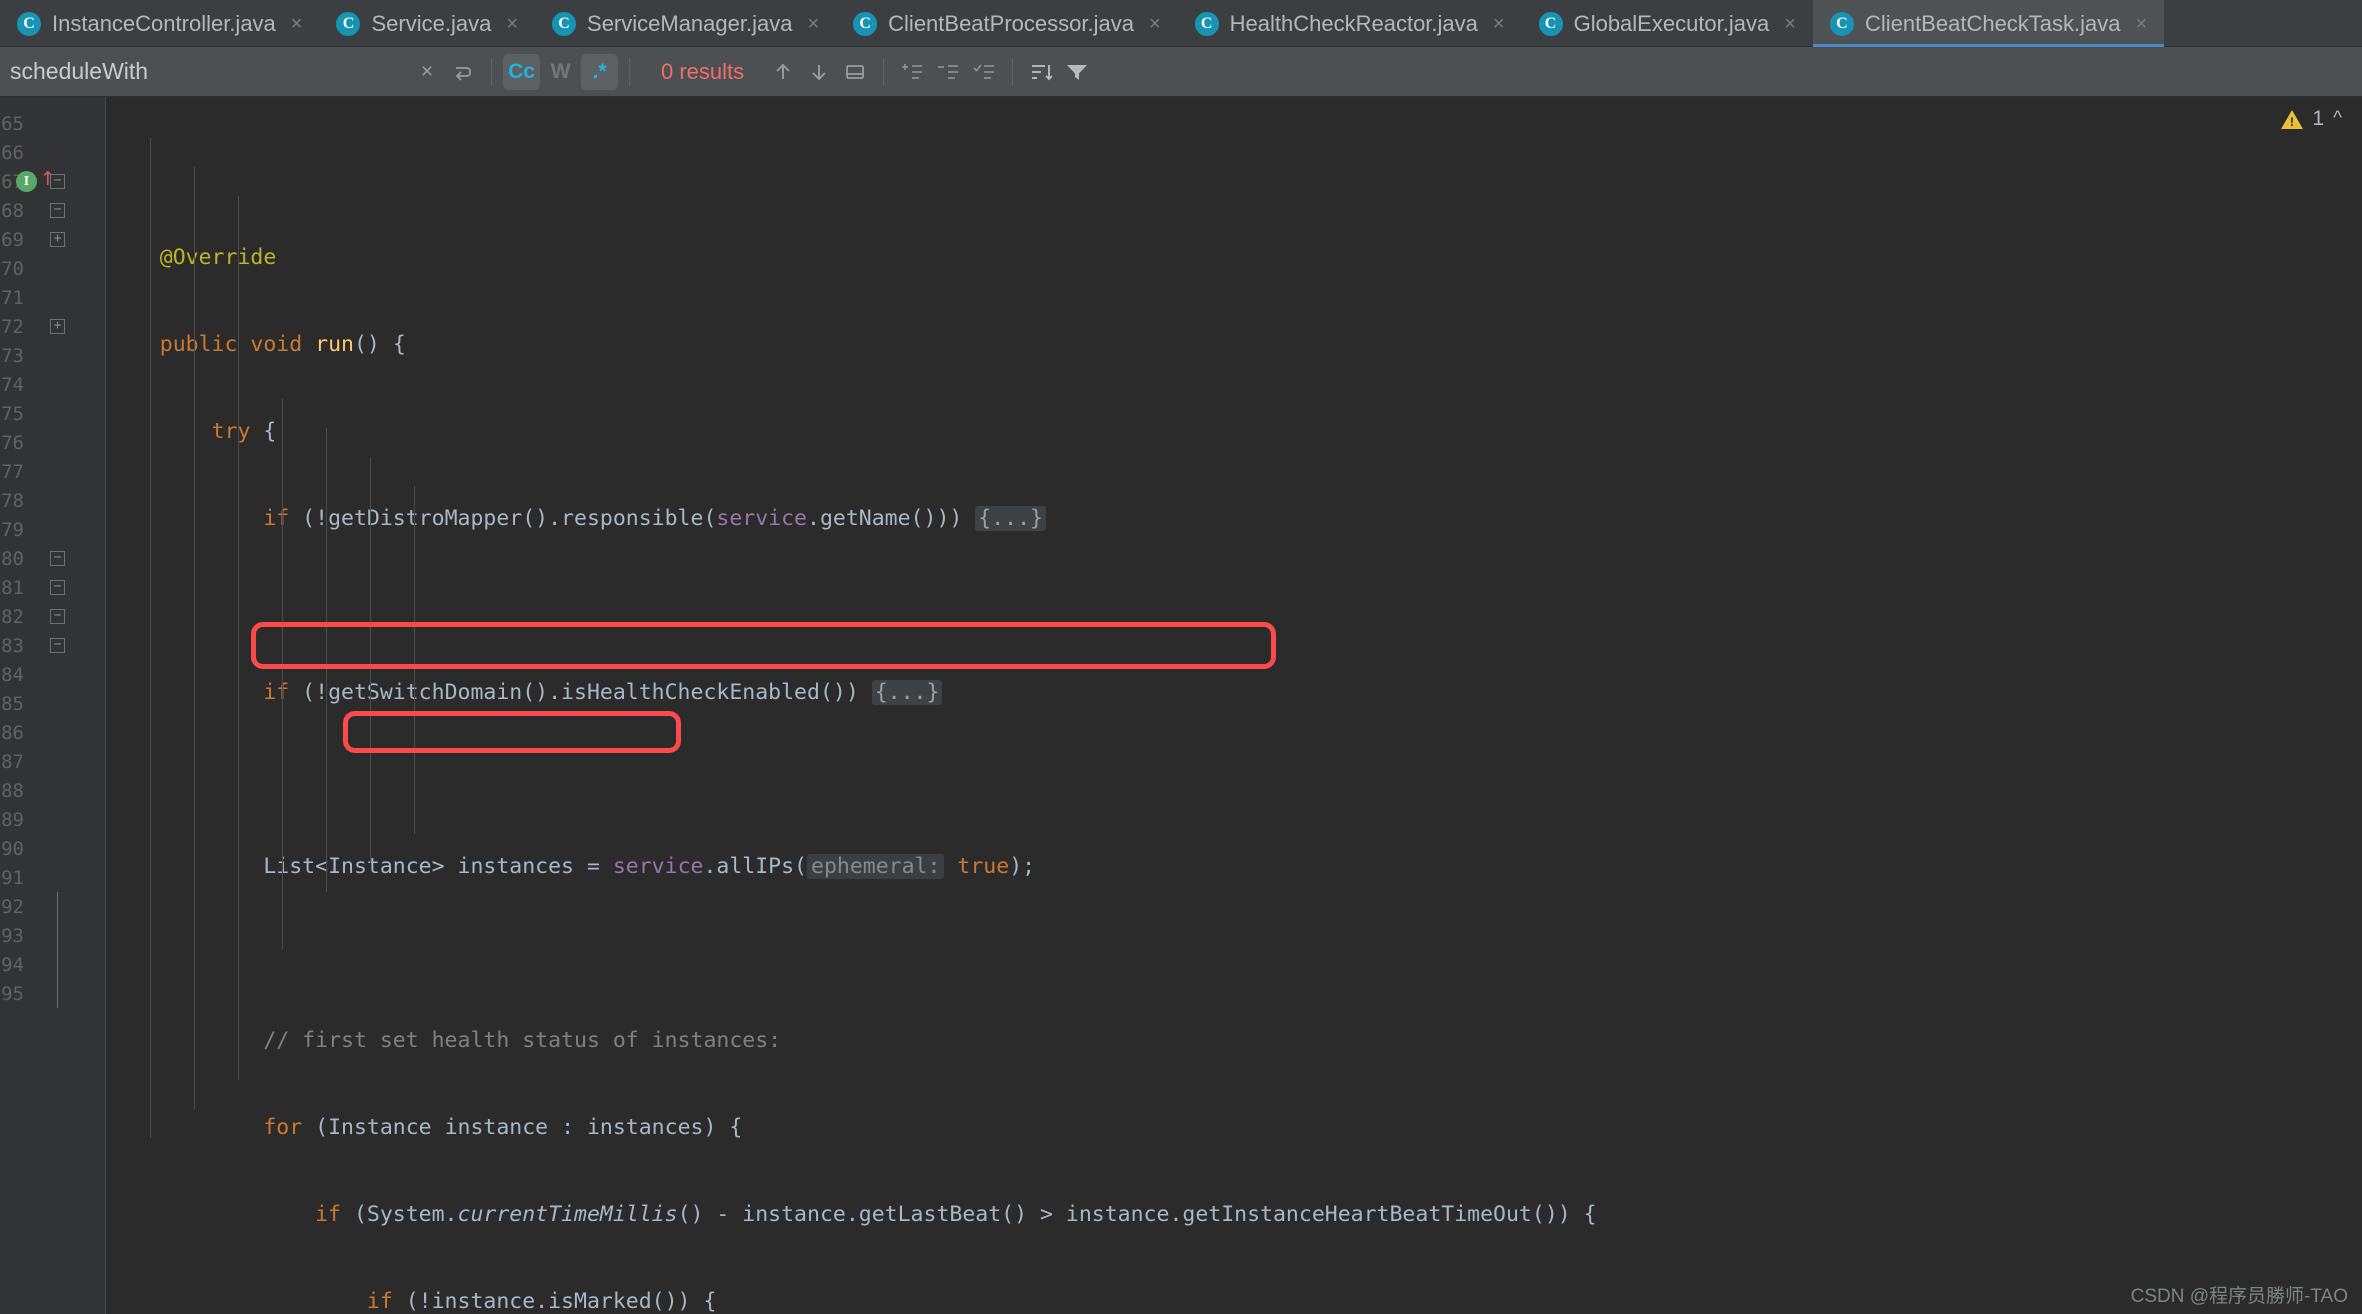  What do you see at coordinates (2355, 705) in the screenshot?
I see `editor-scrollbar` at bounding box center [2355, 705].